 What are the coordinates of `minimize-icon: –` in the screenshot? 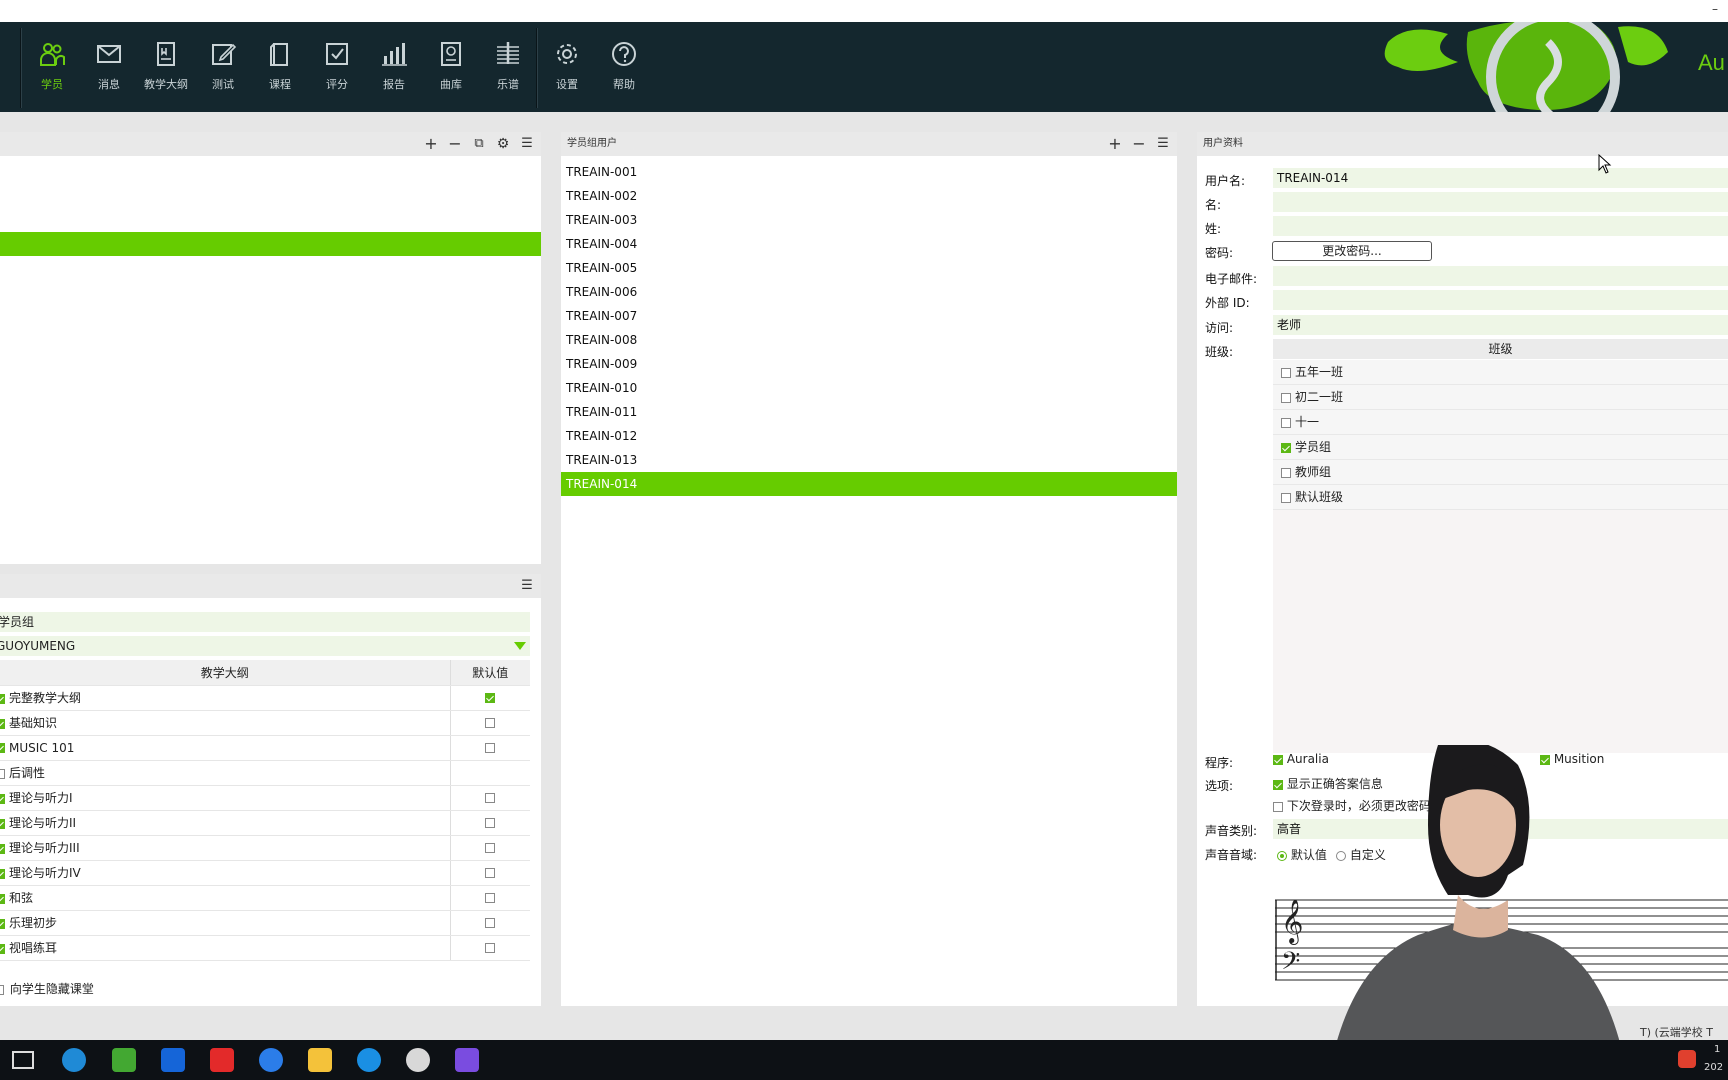 It's located at (1715, 9).